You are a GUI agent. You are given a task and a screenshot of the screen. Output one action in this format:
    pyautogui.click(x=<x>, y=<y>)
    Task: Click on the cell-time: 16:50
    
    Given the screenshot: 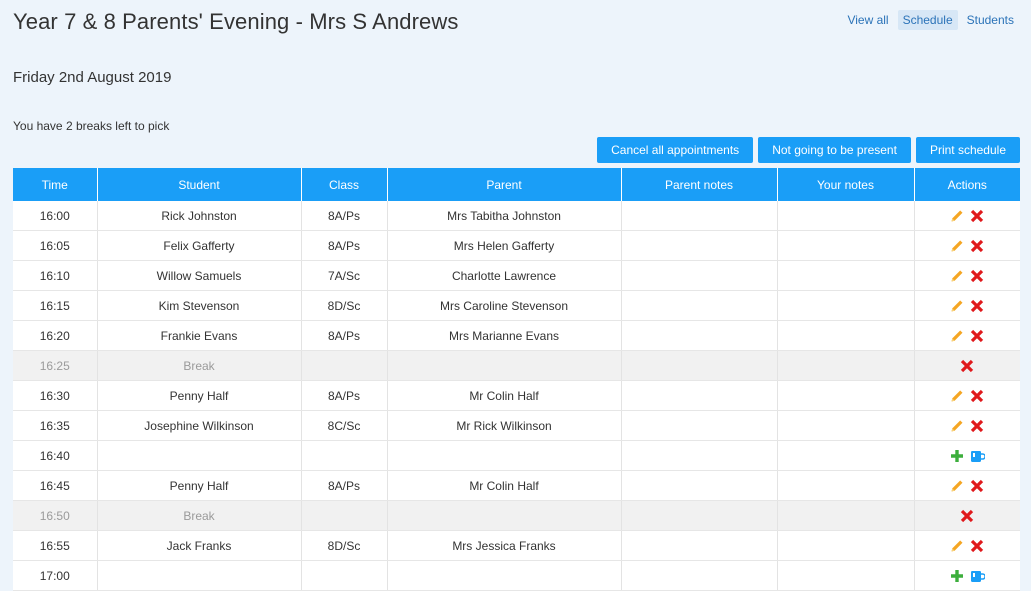 What is the action you would take?
    pyautogui.click(x=55, y=515)
    